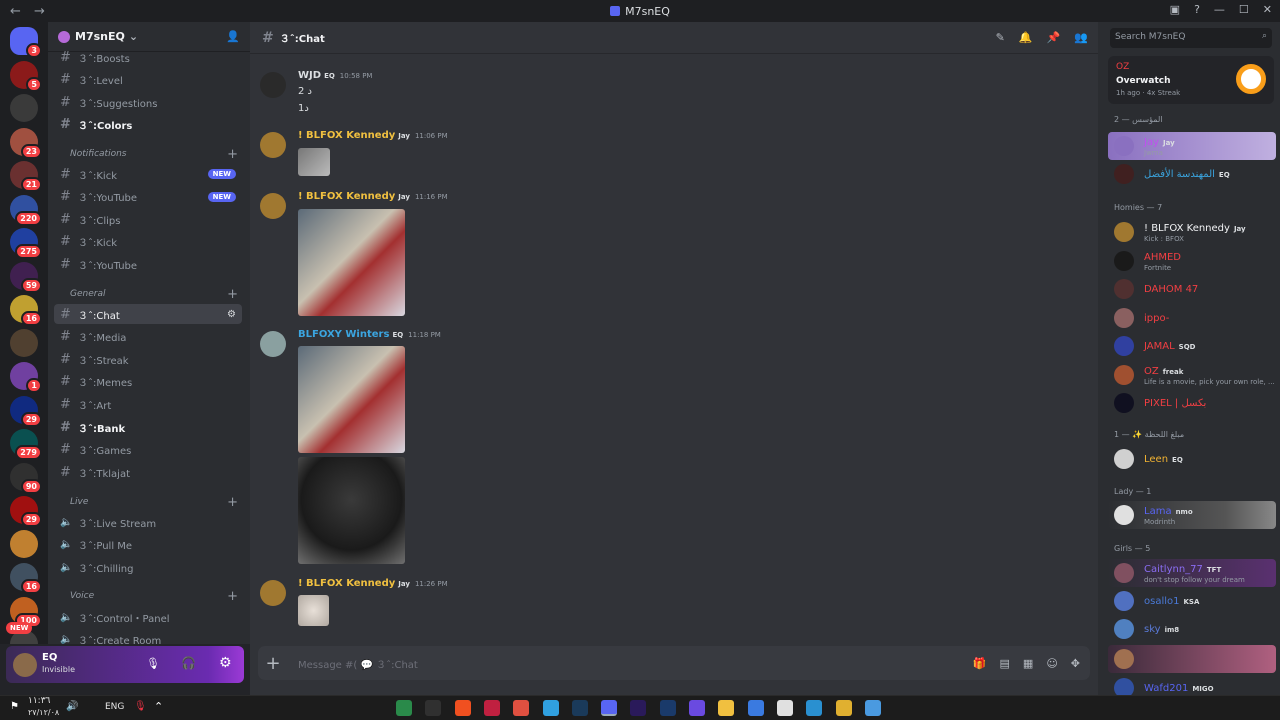 The image size is (1280, 720). What do you see at coordinates (148, 57) in the screenshot?
I see `channel-item: #３ˆ:Boosts` at bounding box center [148, 57].